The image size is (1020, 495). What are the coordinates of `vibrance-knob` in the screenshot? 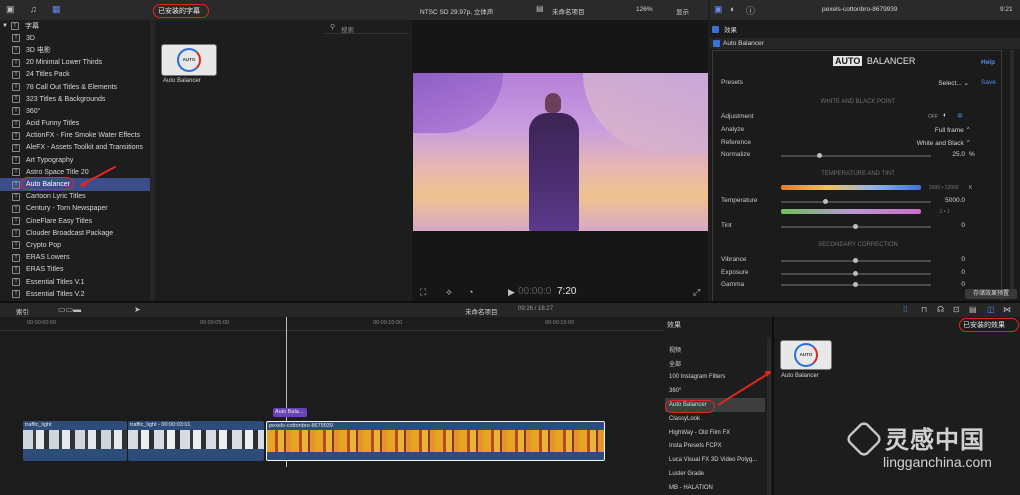 It's located at (855, 260).